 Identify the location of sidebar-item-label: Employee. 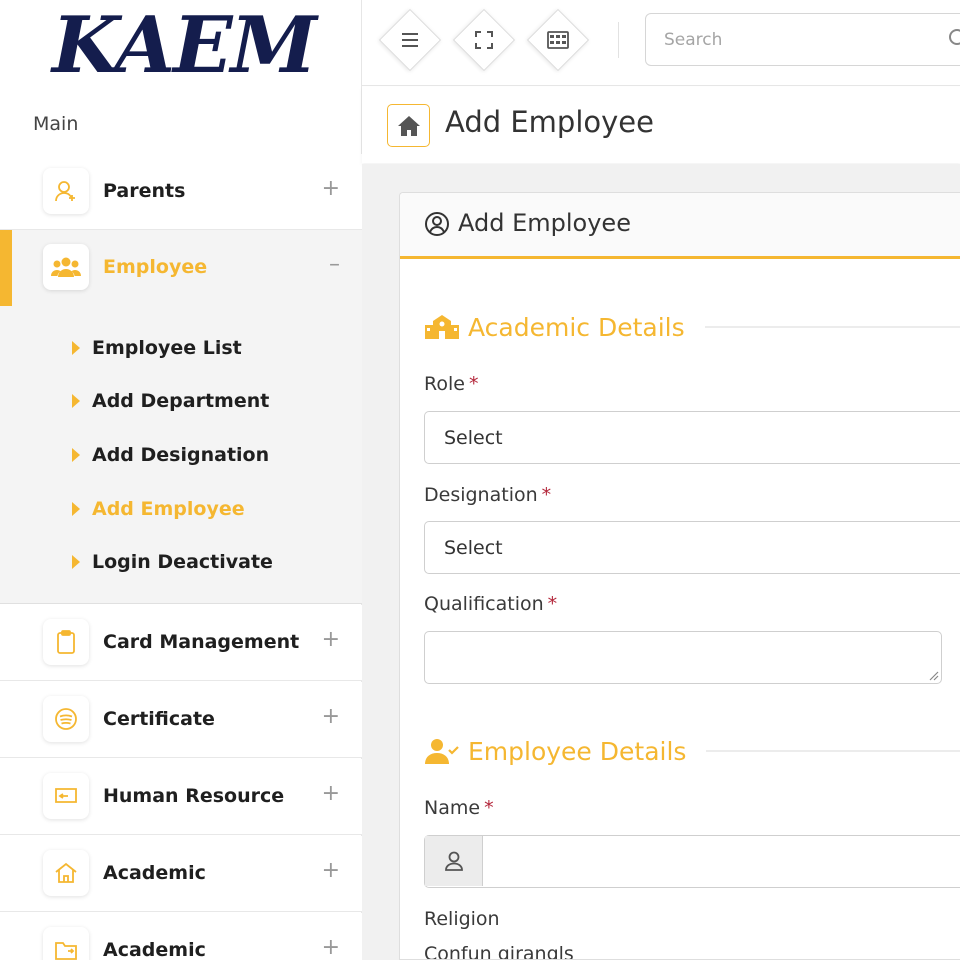
(155, 267).